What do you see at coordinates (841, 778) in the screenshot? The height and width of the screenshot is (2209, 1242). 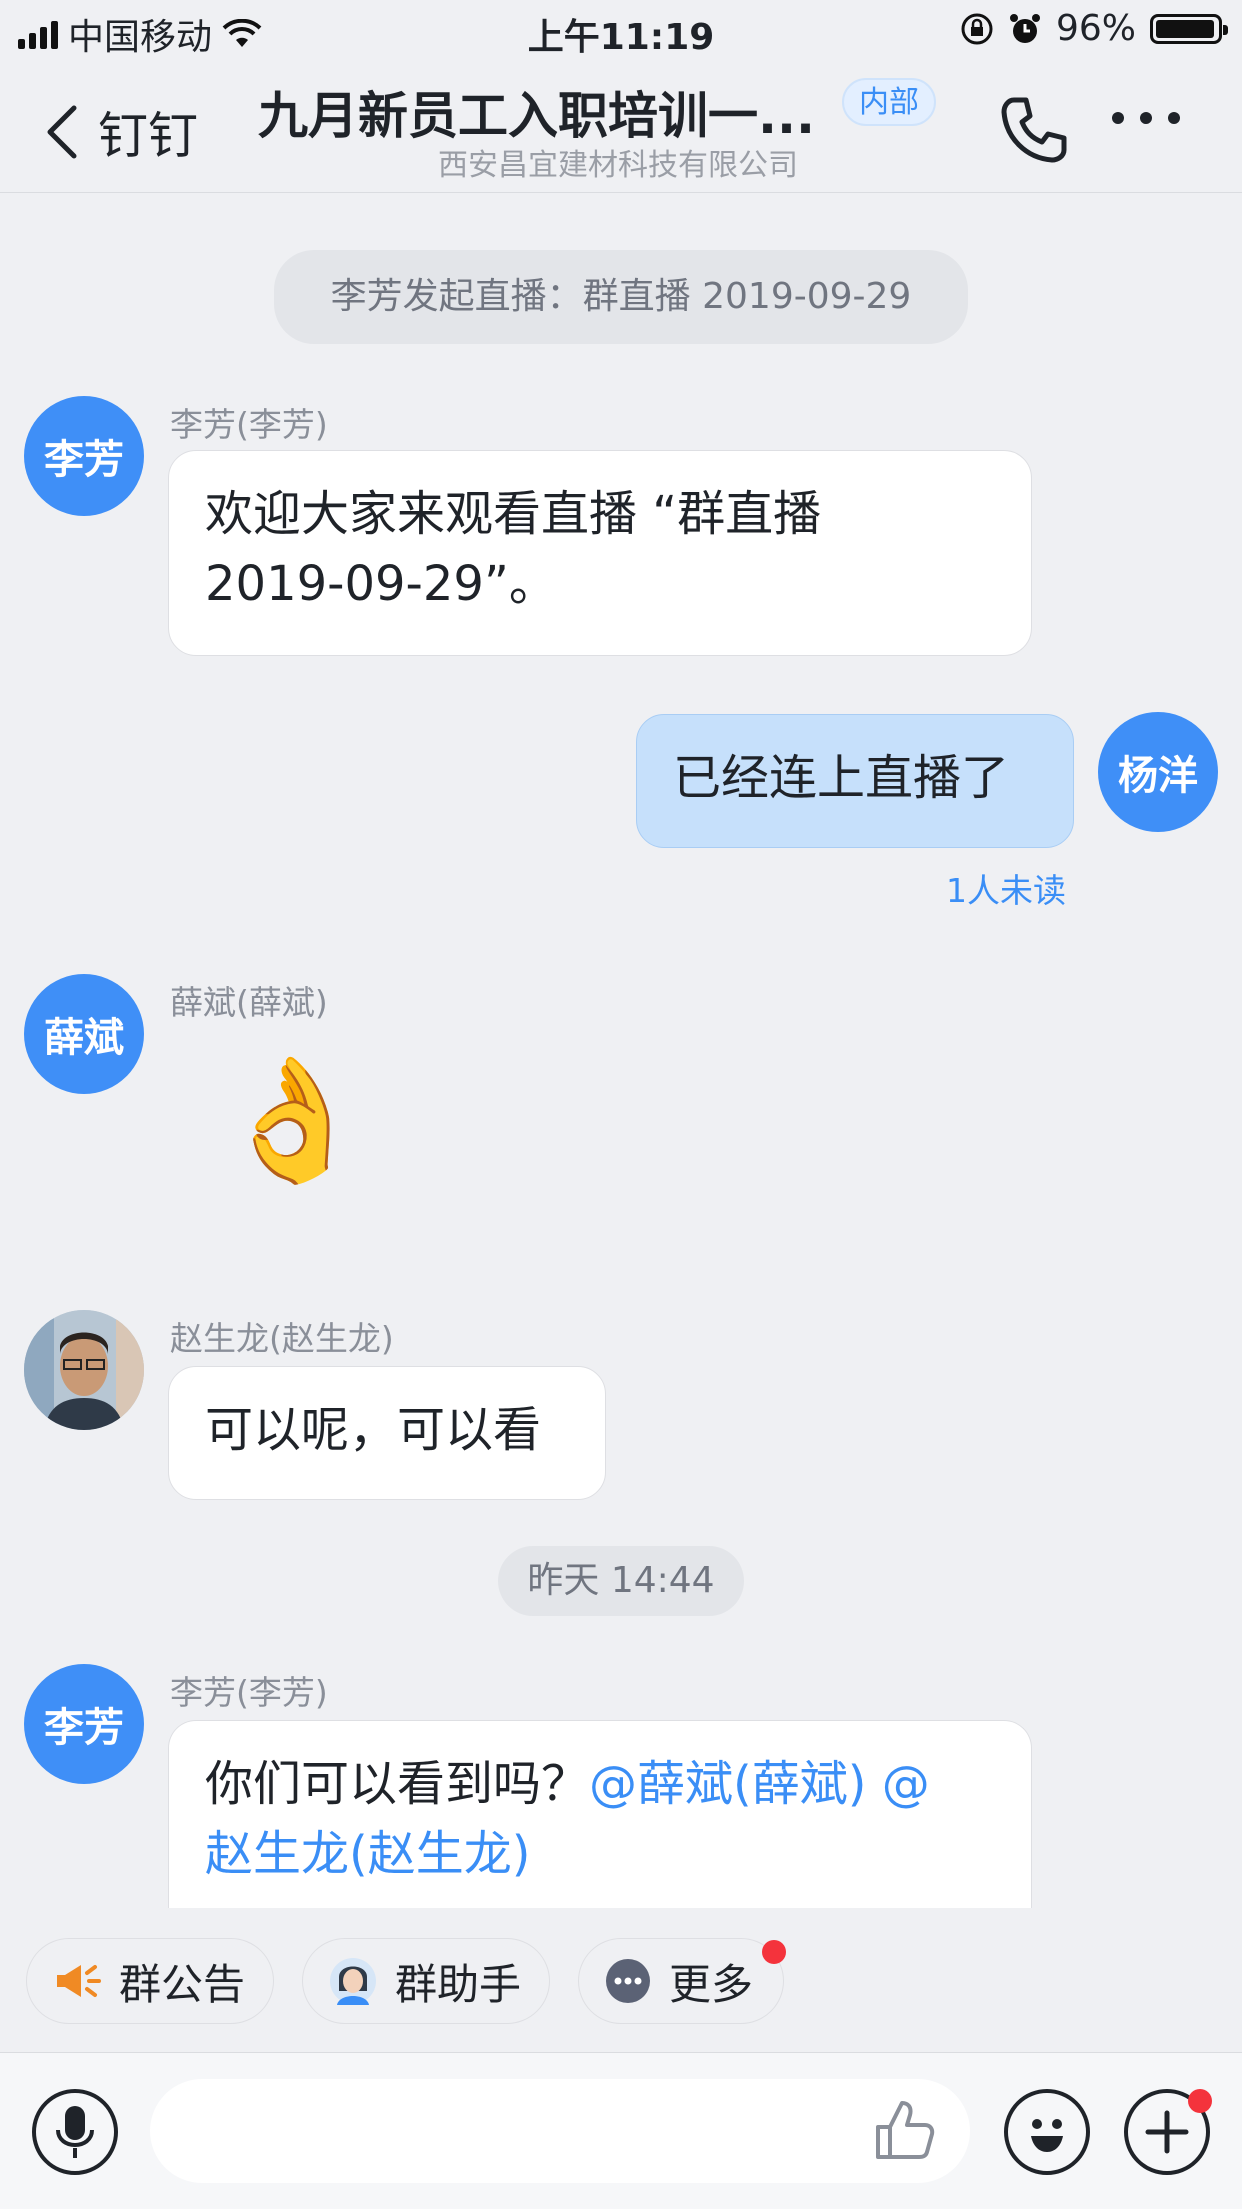 I see `message-text: 已经连上直播了` at bounding box center [841, 778].